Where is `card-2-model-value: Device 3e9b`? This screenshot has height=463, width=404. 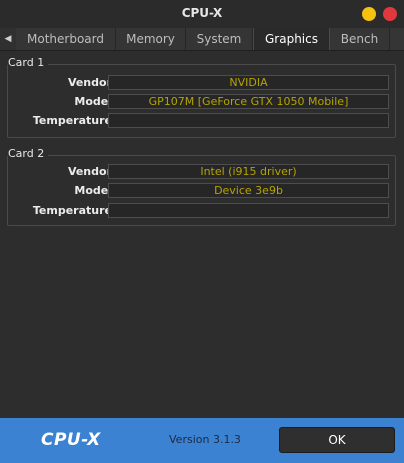 card-2-model-value: Device 3e9b is located at coordinates (248, 190).